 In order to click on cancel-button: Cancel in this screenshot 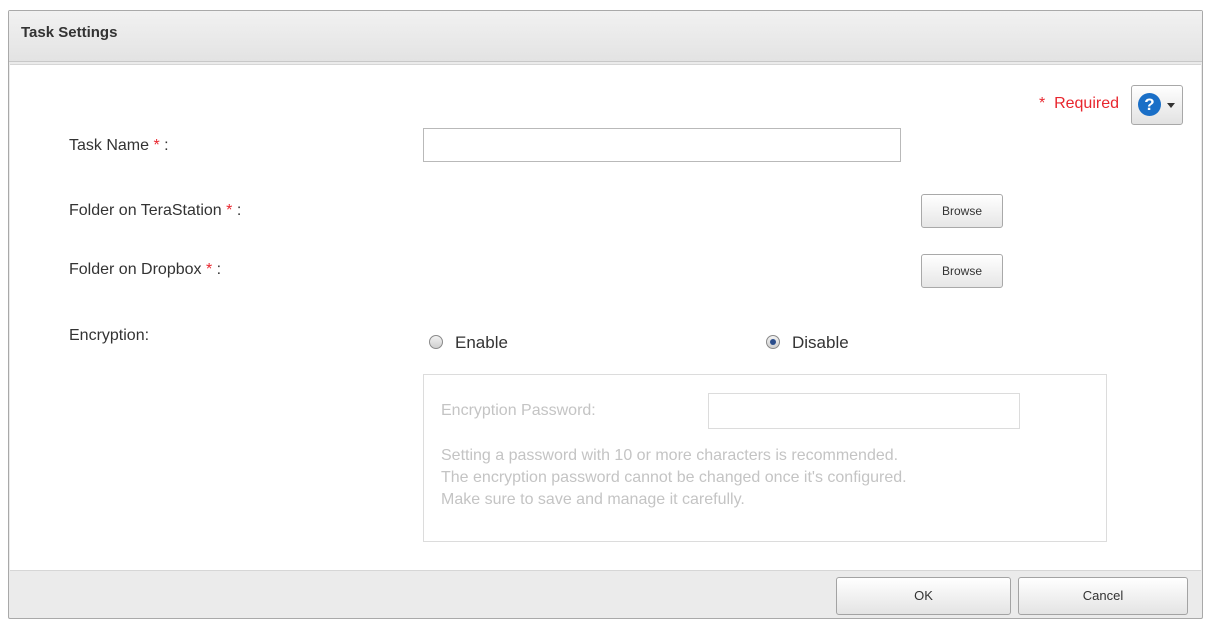, I will do `click(1103, 596)`.